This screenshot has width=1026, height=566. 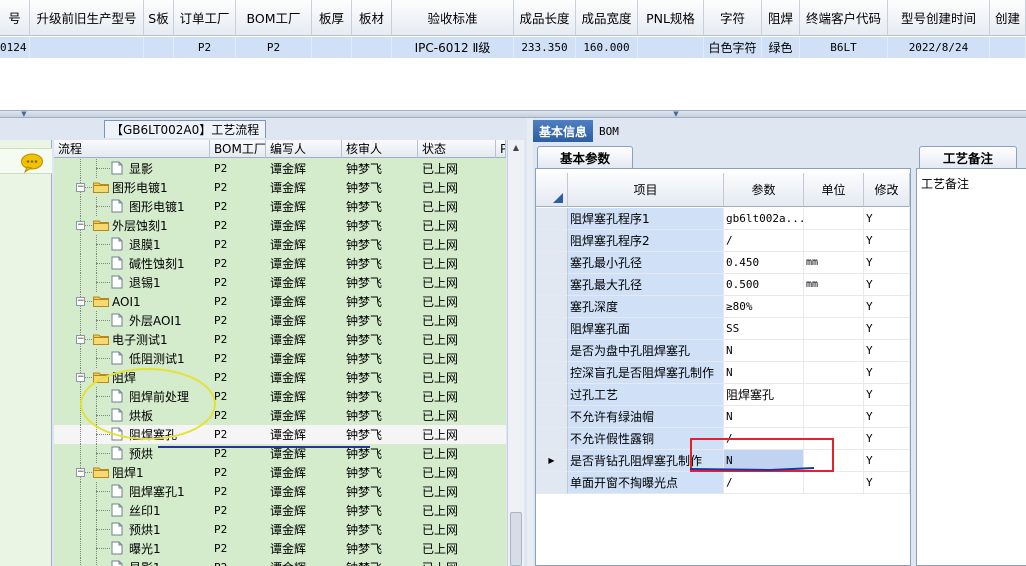 I want to click on column-header: 单位, so click(x=834, y=190).